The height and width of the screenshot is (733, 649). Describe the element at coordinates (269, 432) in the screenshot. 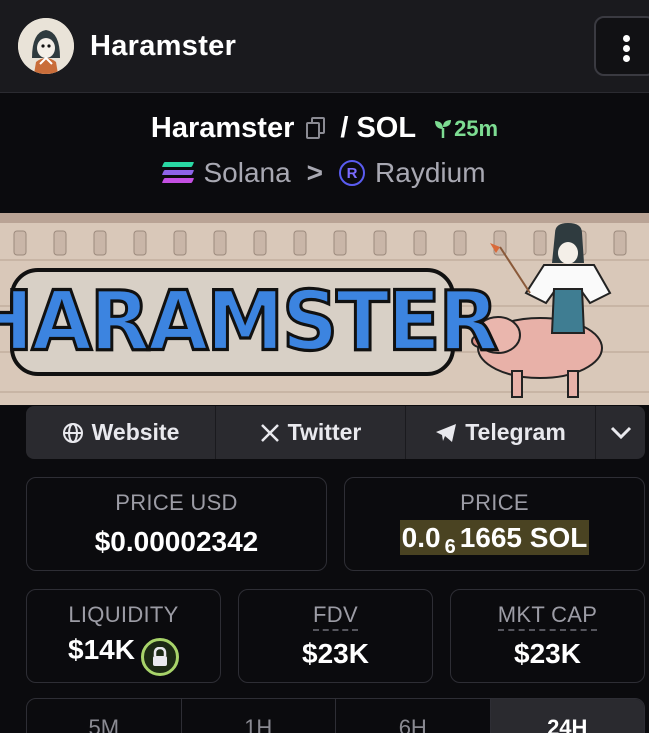

I see `x-logo-icon` at that location.